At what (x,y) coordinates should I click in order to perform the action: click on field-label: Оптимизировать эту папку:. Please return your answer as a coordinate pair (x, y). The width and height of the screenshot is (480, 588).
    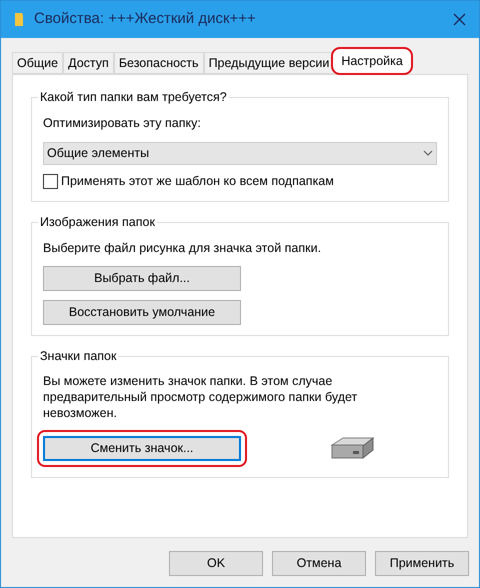
    Looking at the image, I should click on (122, 123).